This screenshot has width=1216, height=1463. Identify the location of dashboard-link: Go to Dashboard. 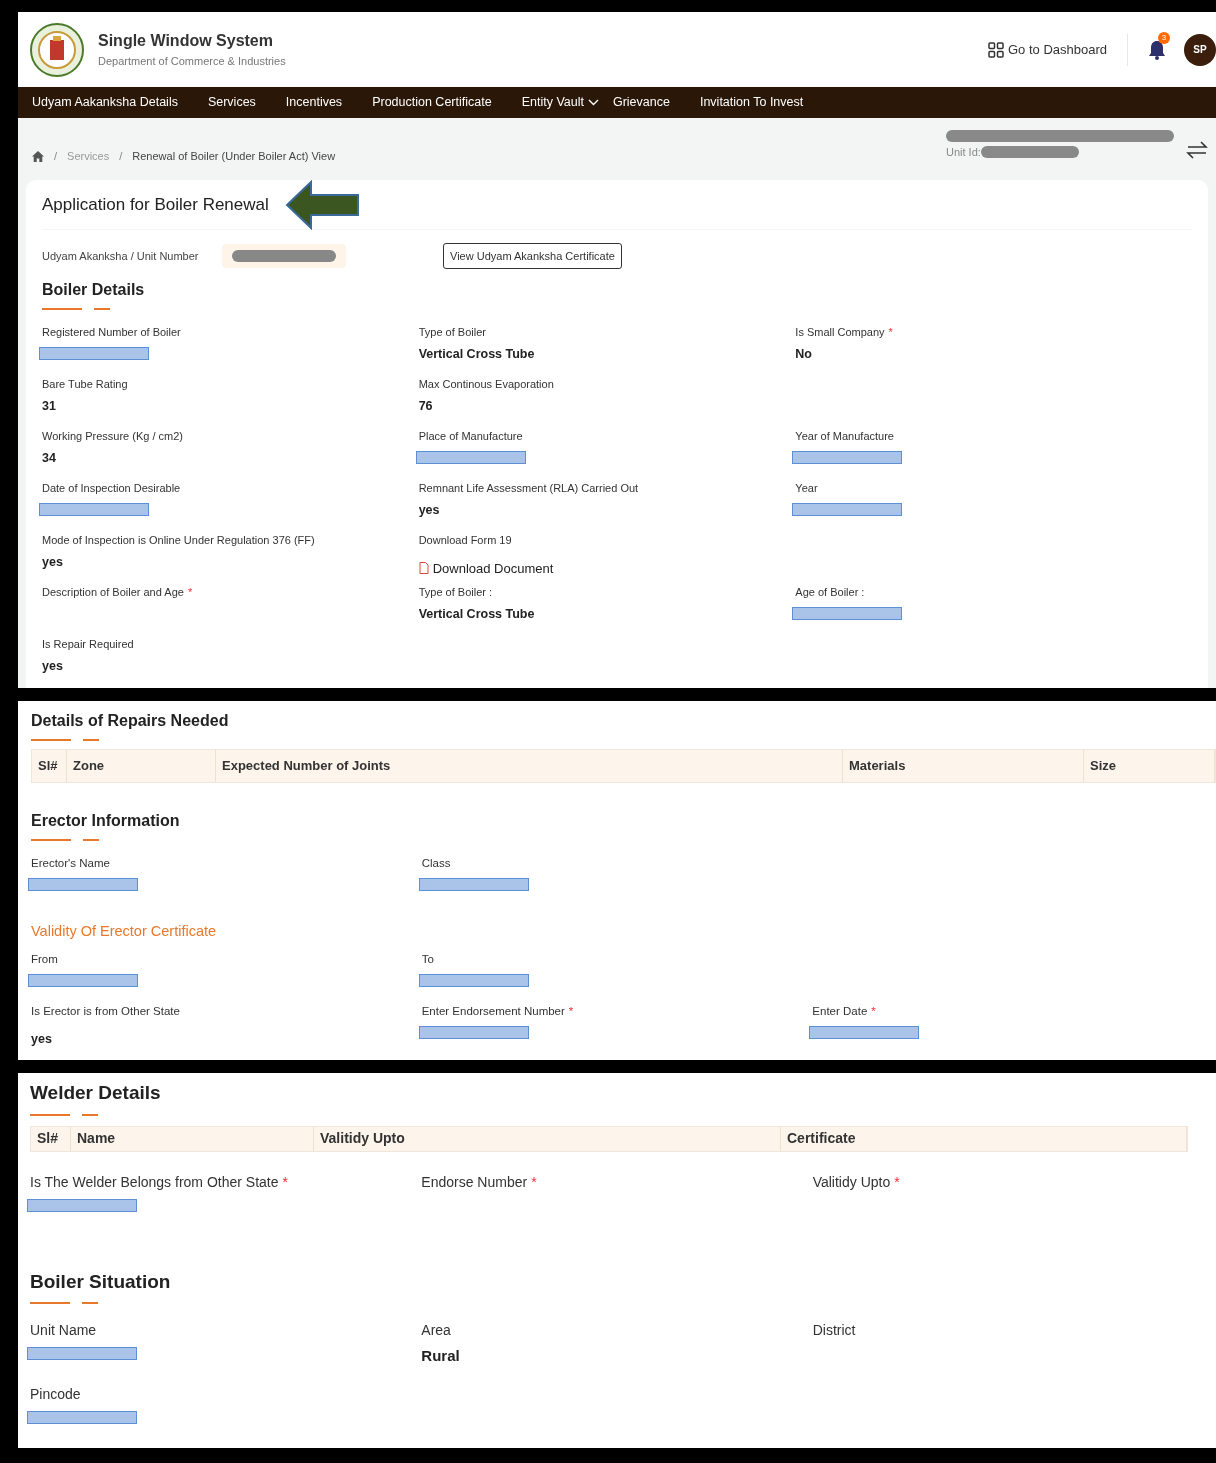
(1047, 49).